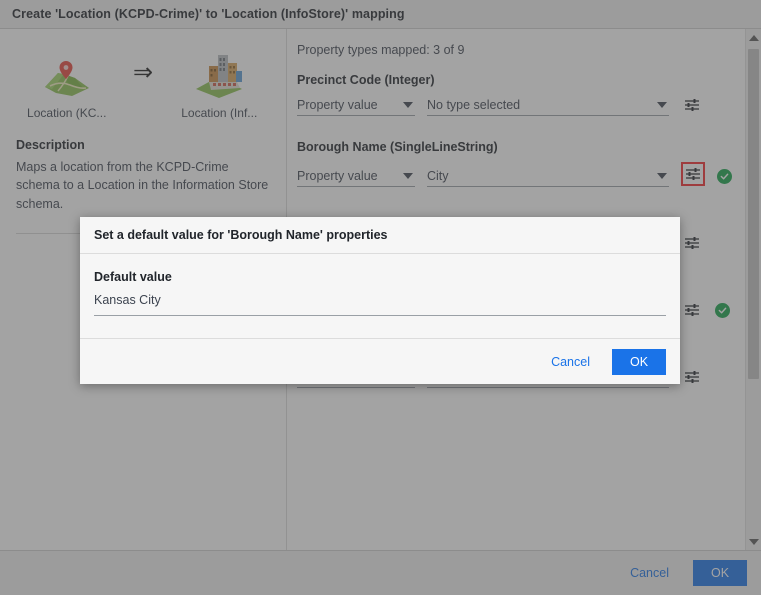  What do you see at coordinates (380, 361) in the screenshot?
I see `dialog-footer: Cancel OK` at bounding box center [380, 361].